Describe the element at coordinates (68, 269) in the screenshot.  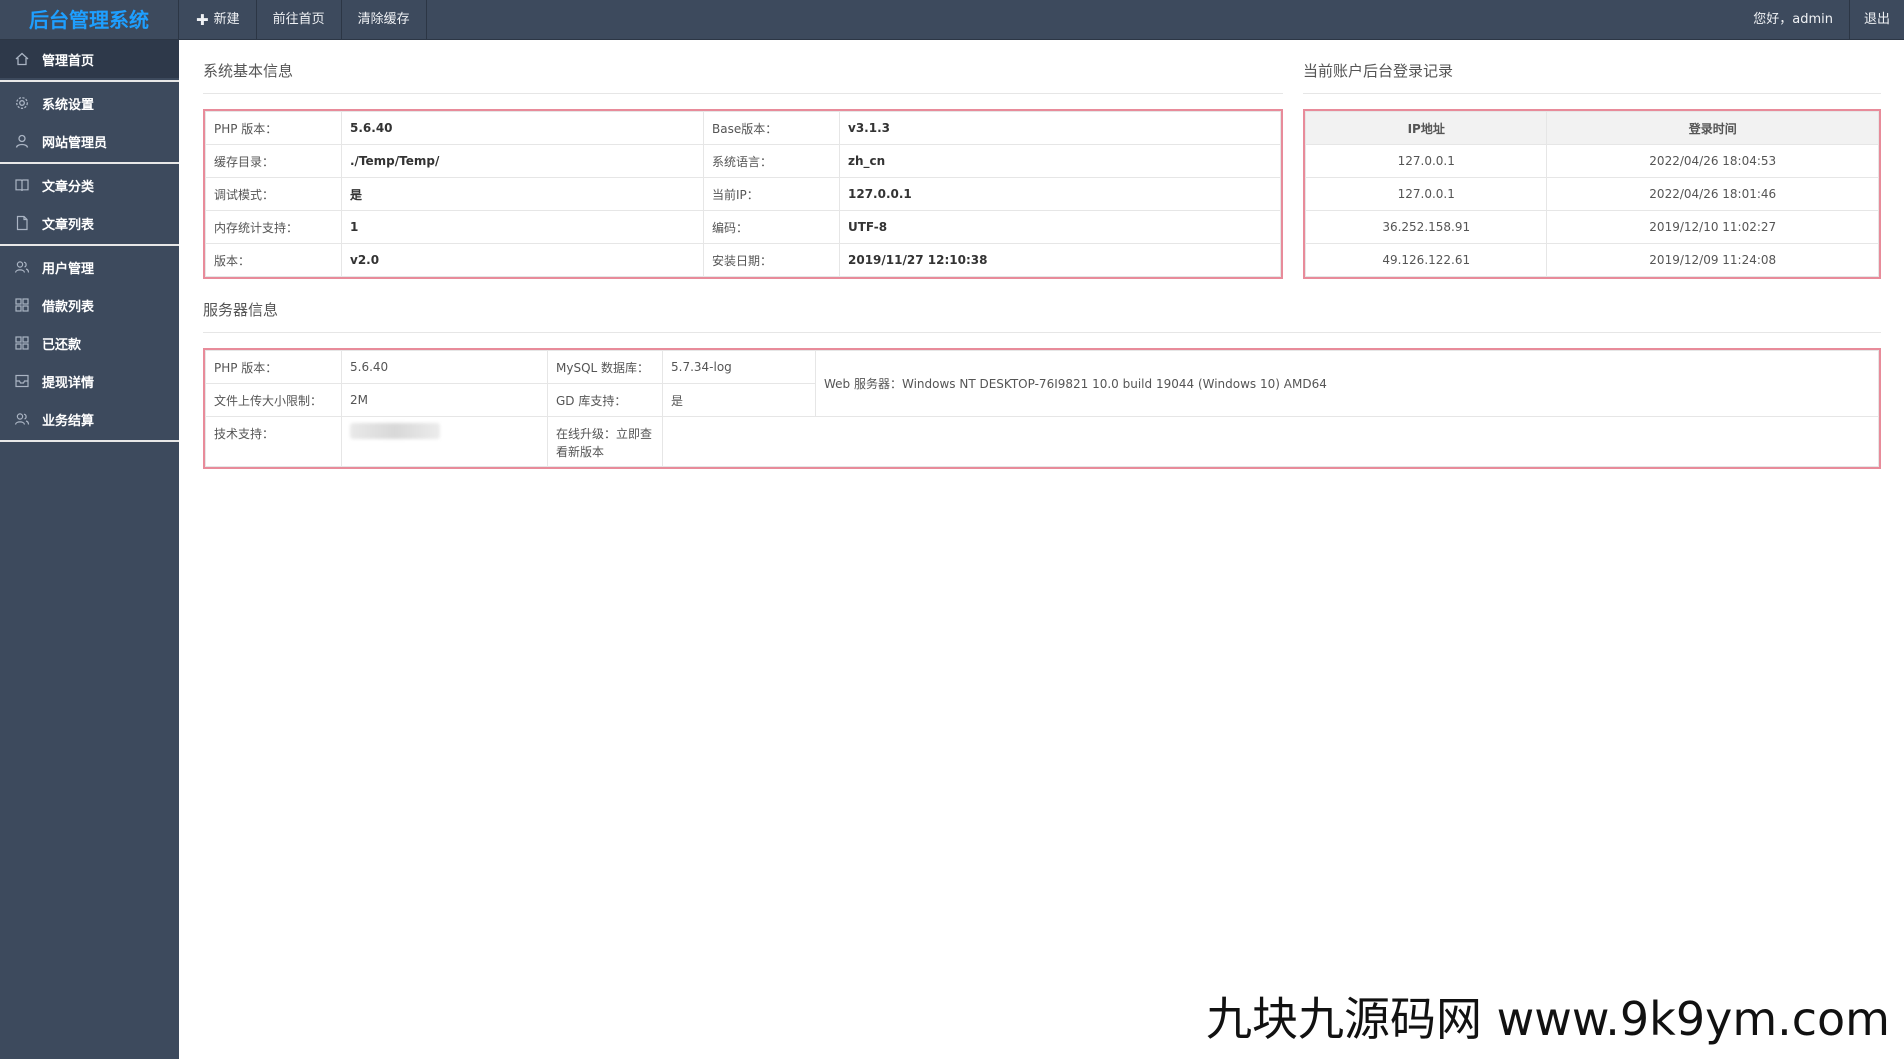
I see `sidebar-item-label: 用户管理` at that location.